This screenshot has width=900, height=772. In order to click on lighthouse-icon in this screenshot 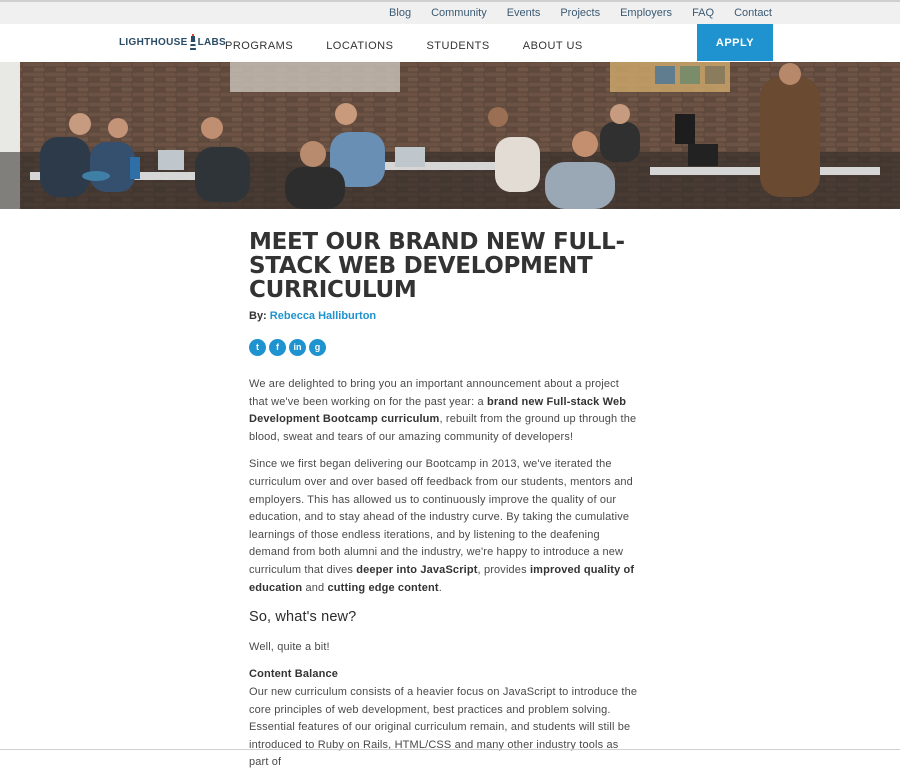, I will do `click(192, 42)`.